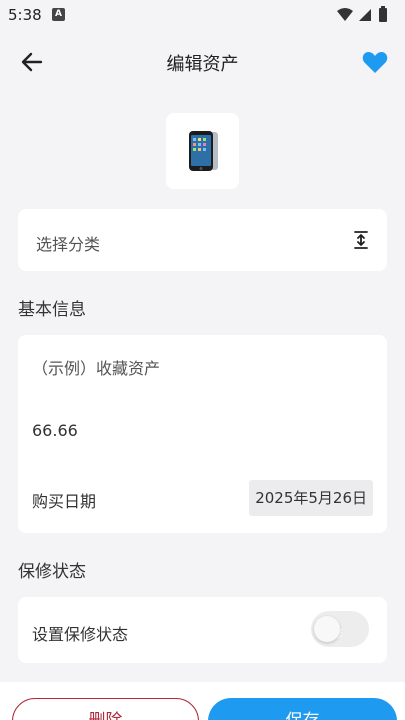  Describe the element at coordinates (202, 630) in the screenshot. I see `warranty-card: 设置保修状态 保修` at that location.